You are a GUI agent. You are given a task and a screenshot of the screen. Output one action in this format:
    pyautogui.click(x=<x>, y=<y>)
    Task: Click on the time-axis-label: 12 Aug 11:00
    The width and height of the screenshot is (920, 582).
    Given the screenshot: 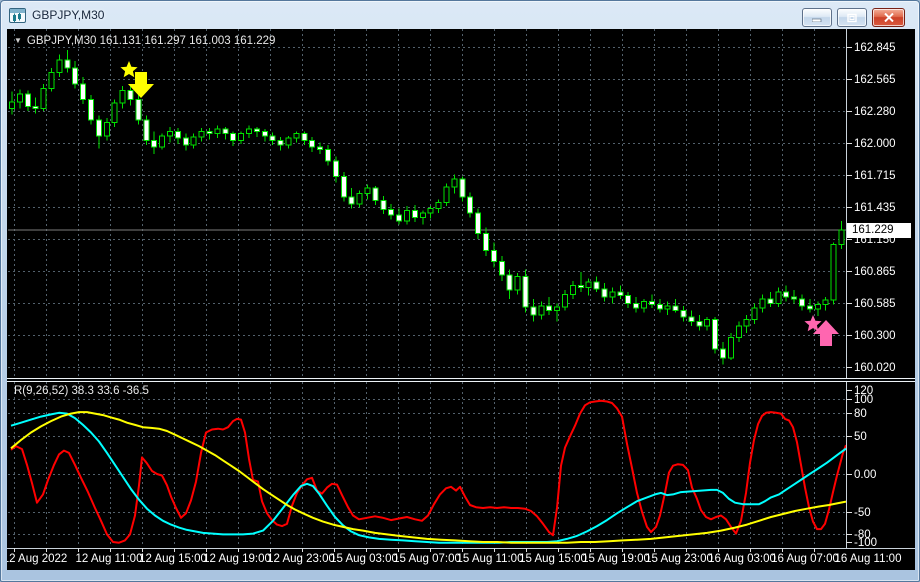 What is the action you would take?
    pyautogui.click(x=109, y=559)
    